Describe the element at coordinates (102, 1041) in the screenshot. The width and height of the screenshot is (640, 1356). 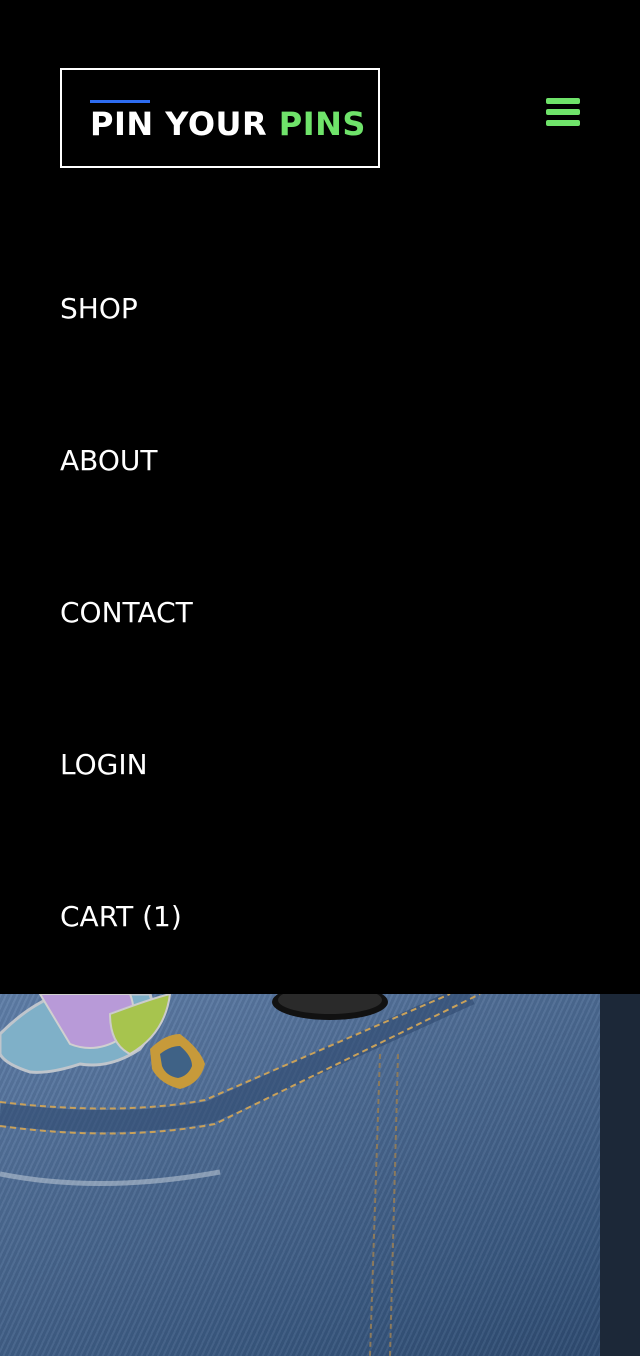
I see `enamel-pin-icon` at that location.